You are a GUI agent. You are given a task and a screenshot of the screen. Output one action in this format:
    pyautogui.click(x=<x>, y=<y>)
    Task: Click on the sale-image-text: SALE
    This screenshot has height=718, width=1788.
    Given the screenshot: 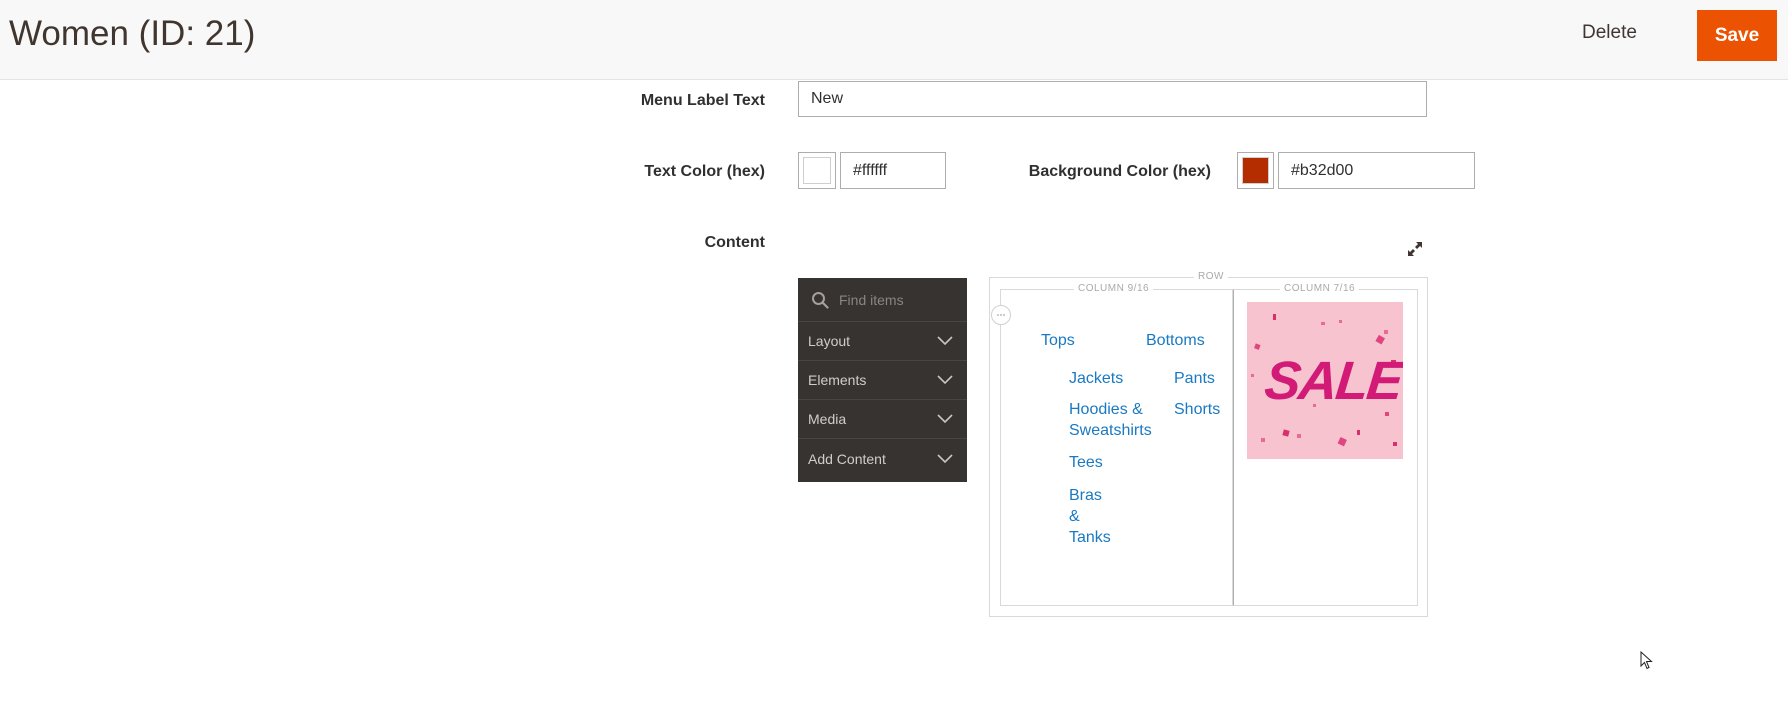 What is the action you would take?
    pyautogui.click(x=1332, y=381)
    